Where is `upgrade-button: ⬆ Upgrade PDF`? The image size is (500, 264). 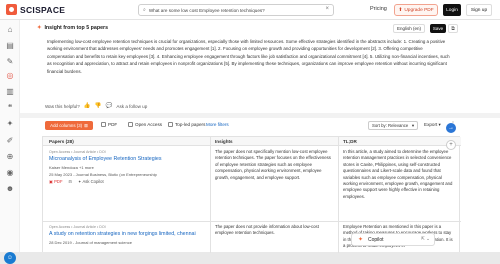 upgrade-button: ⬆ Upgrade PDF is located at coordinates (416, 10).